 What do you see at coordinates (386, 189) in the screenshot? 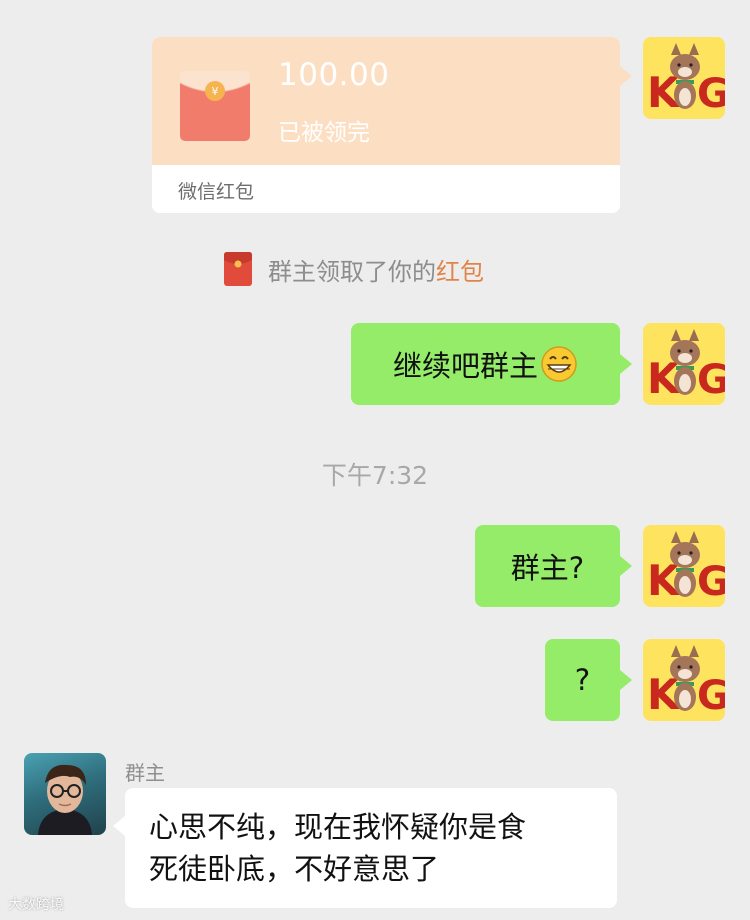
I see `red-packet-footer: 微信红包` at bounding box center [386, 189].